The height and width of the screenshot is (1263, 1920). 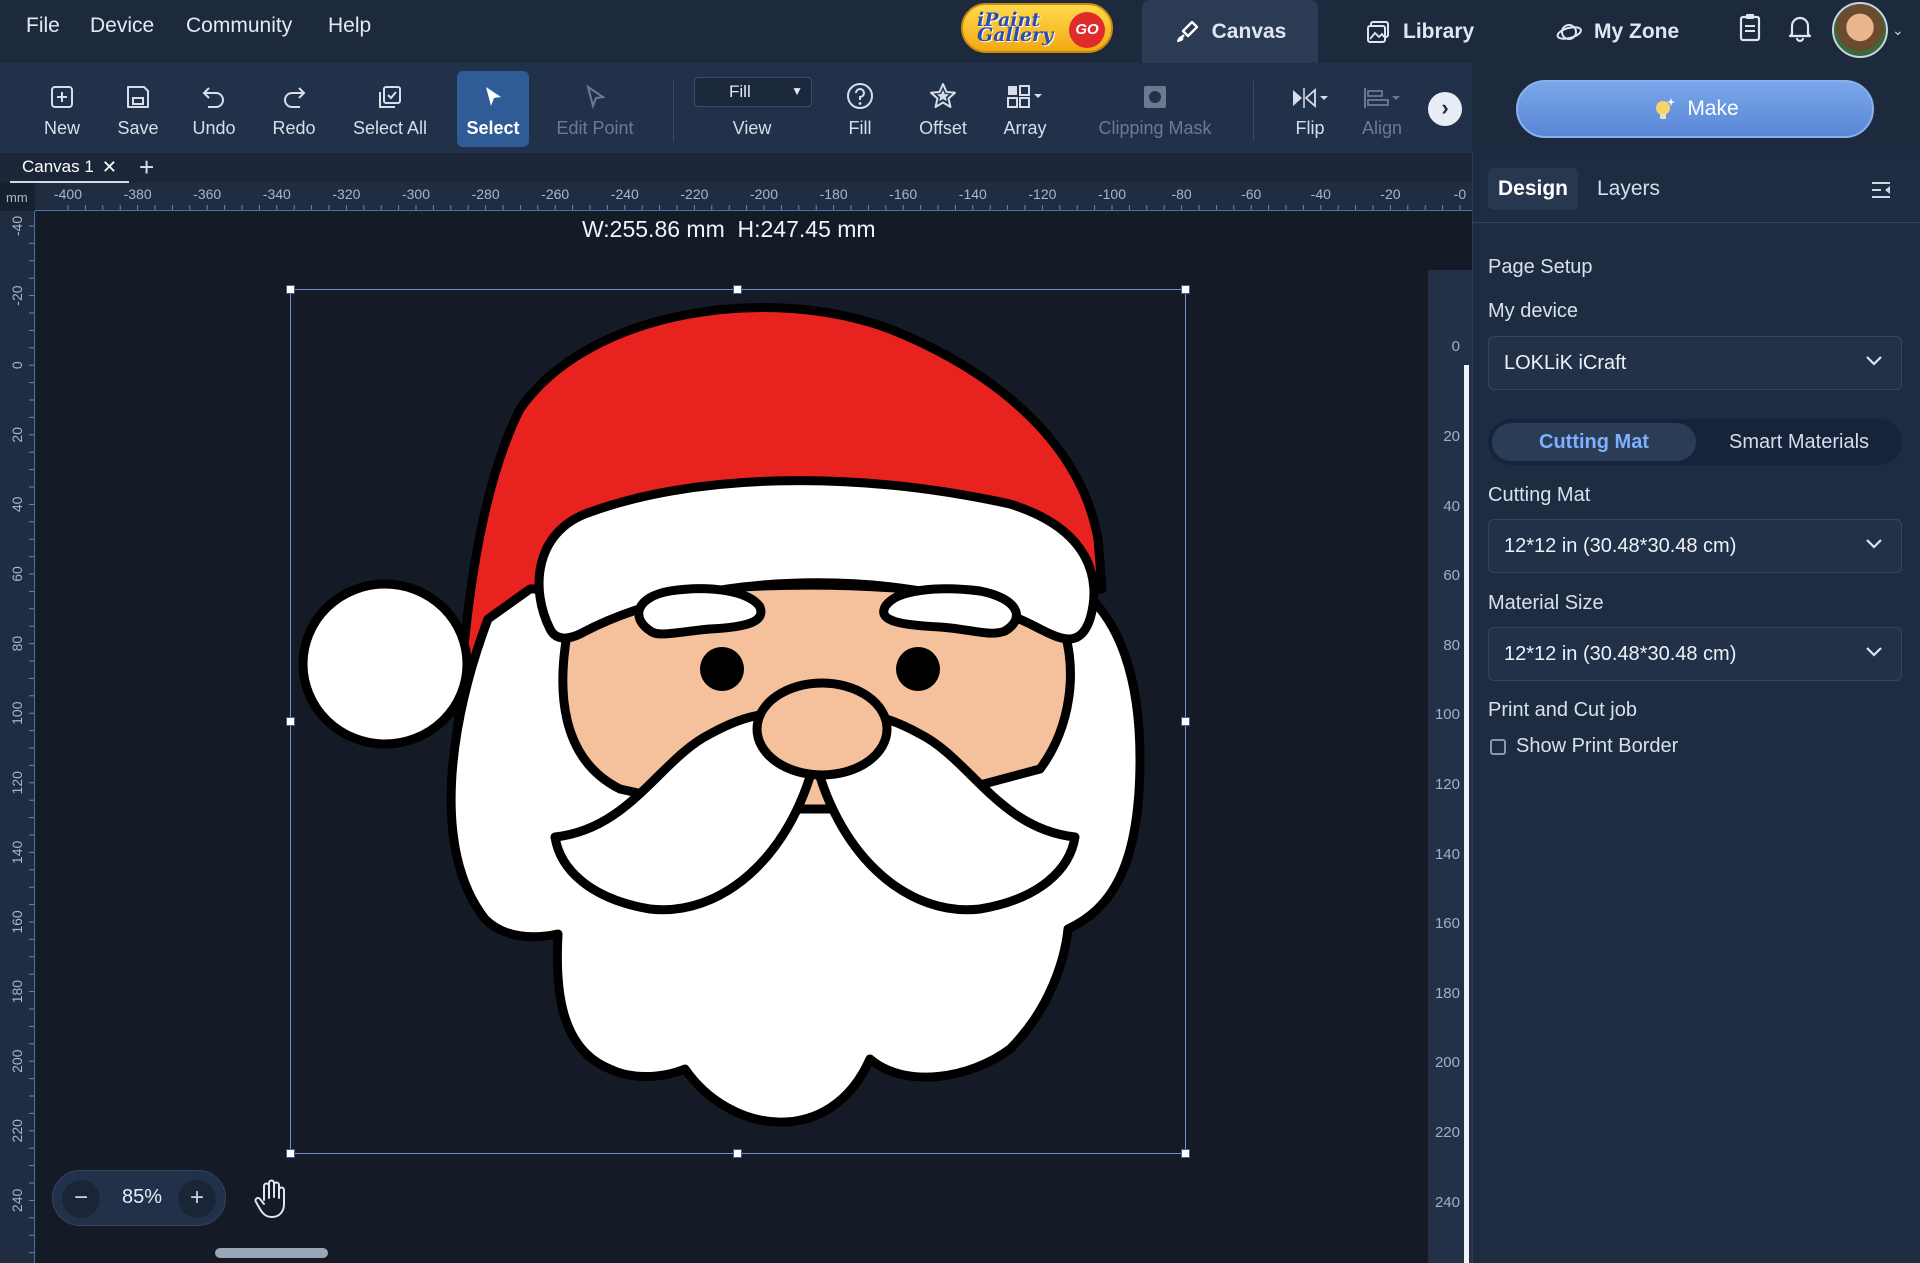 What do you see at coordinates (390, 109) in the screenshot?
I see `select-all-button: Select All` at bounding box center [390, 109].